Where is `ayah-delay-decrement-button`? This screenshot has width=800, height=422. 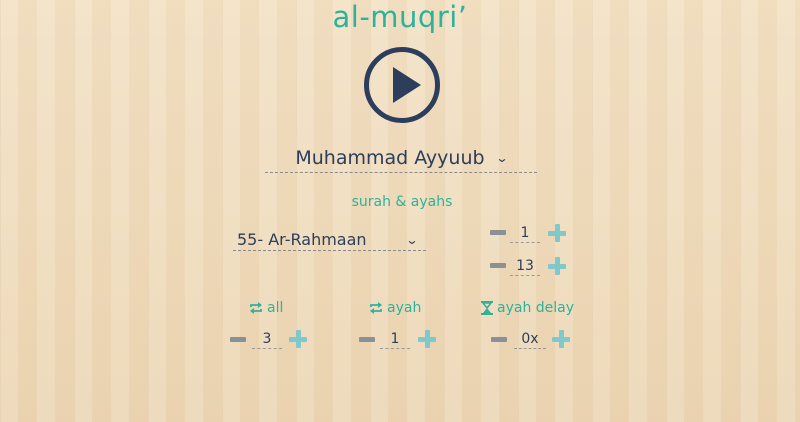 ayah-delay-decrement-button is located at coordinates (499, 339).